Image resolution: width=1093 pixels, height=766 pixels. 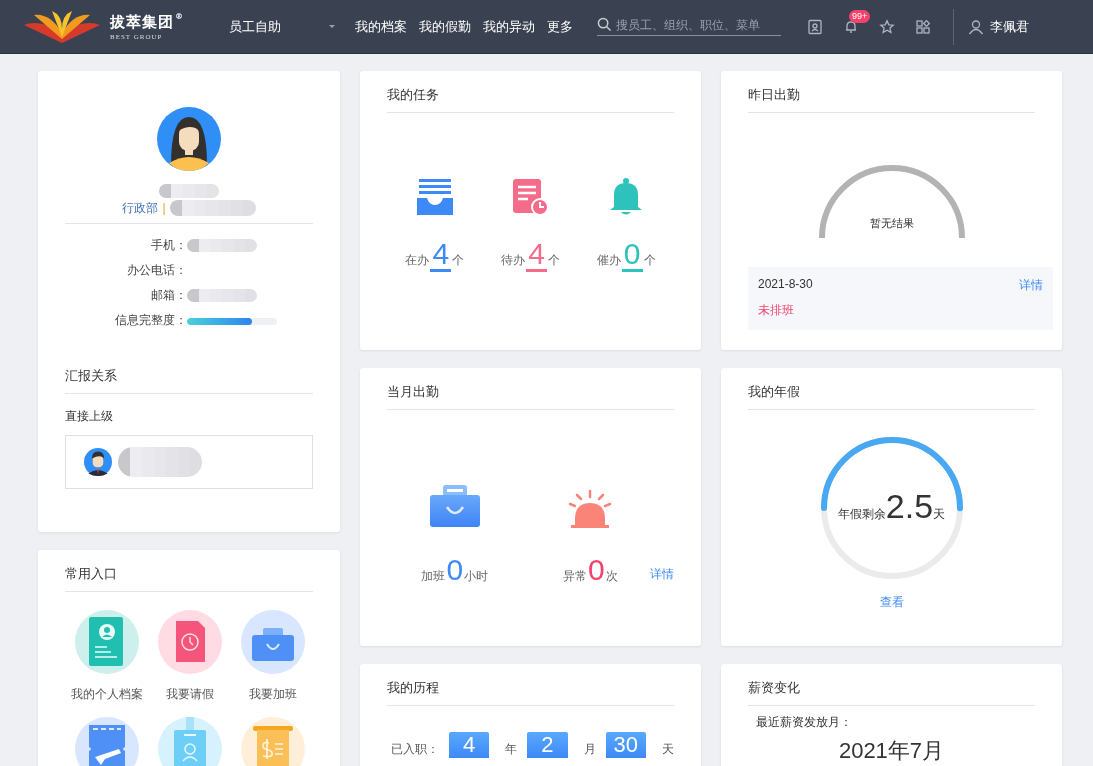 I want to click on card-title: 我的任务, so click(x=530, y=92).